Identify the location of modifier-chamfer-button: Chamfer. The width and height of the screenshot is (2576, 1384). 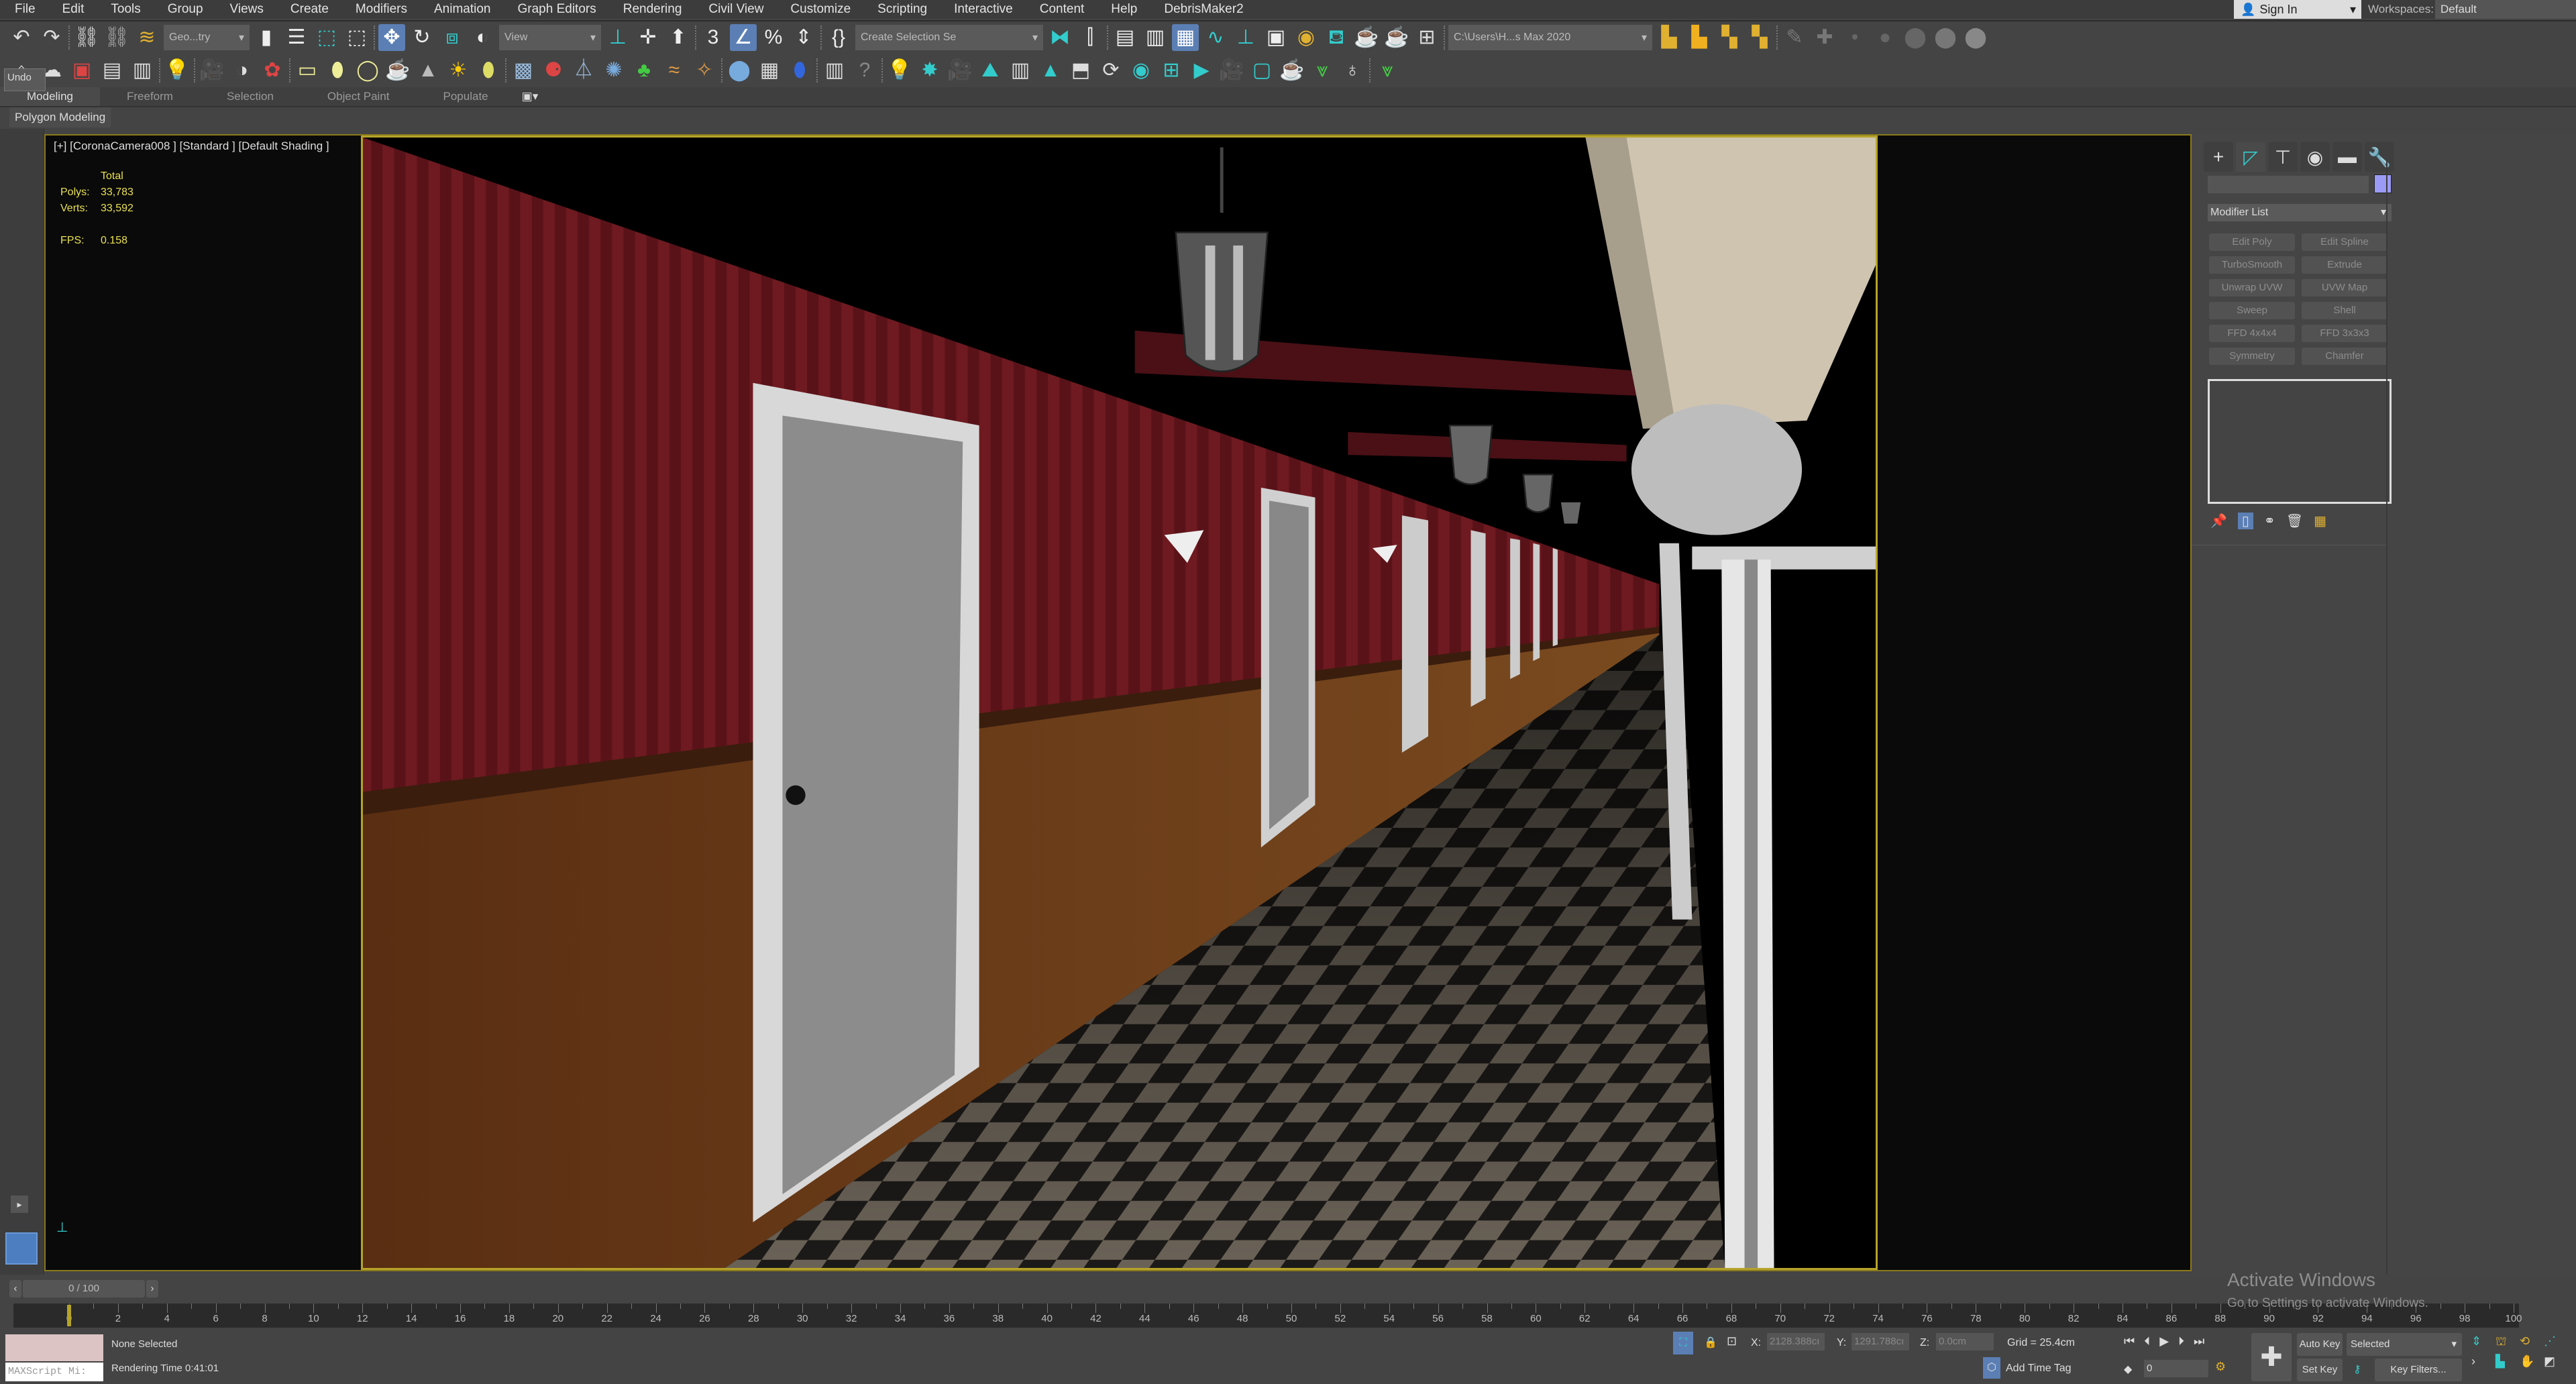
(2344, 356).